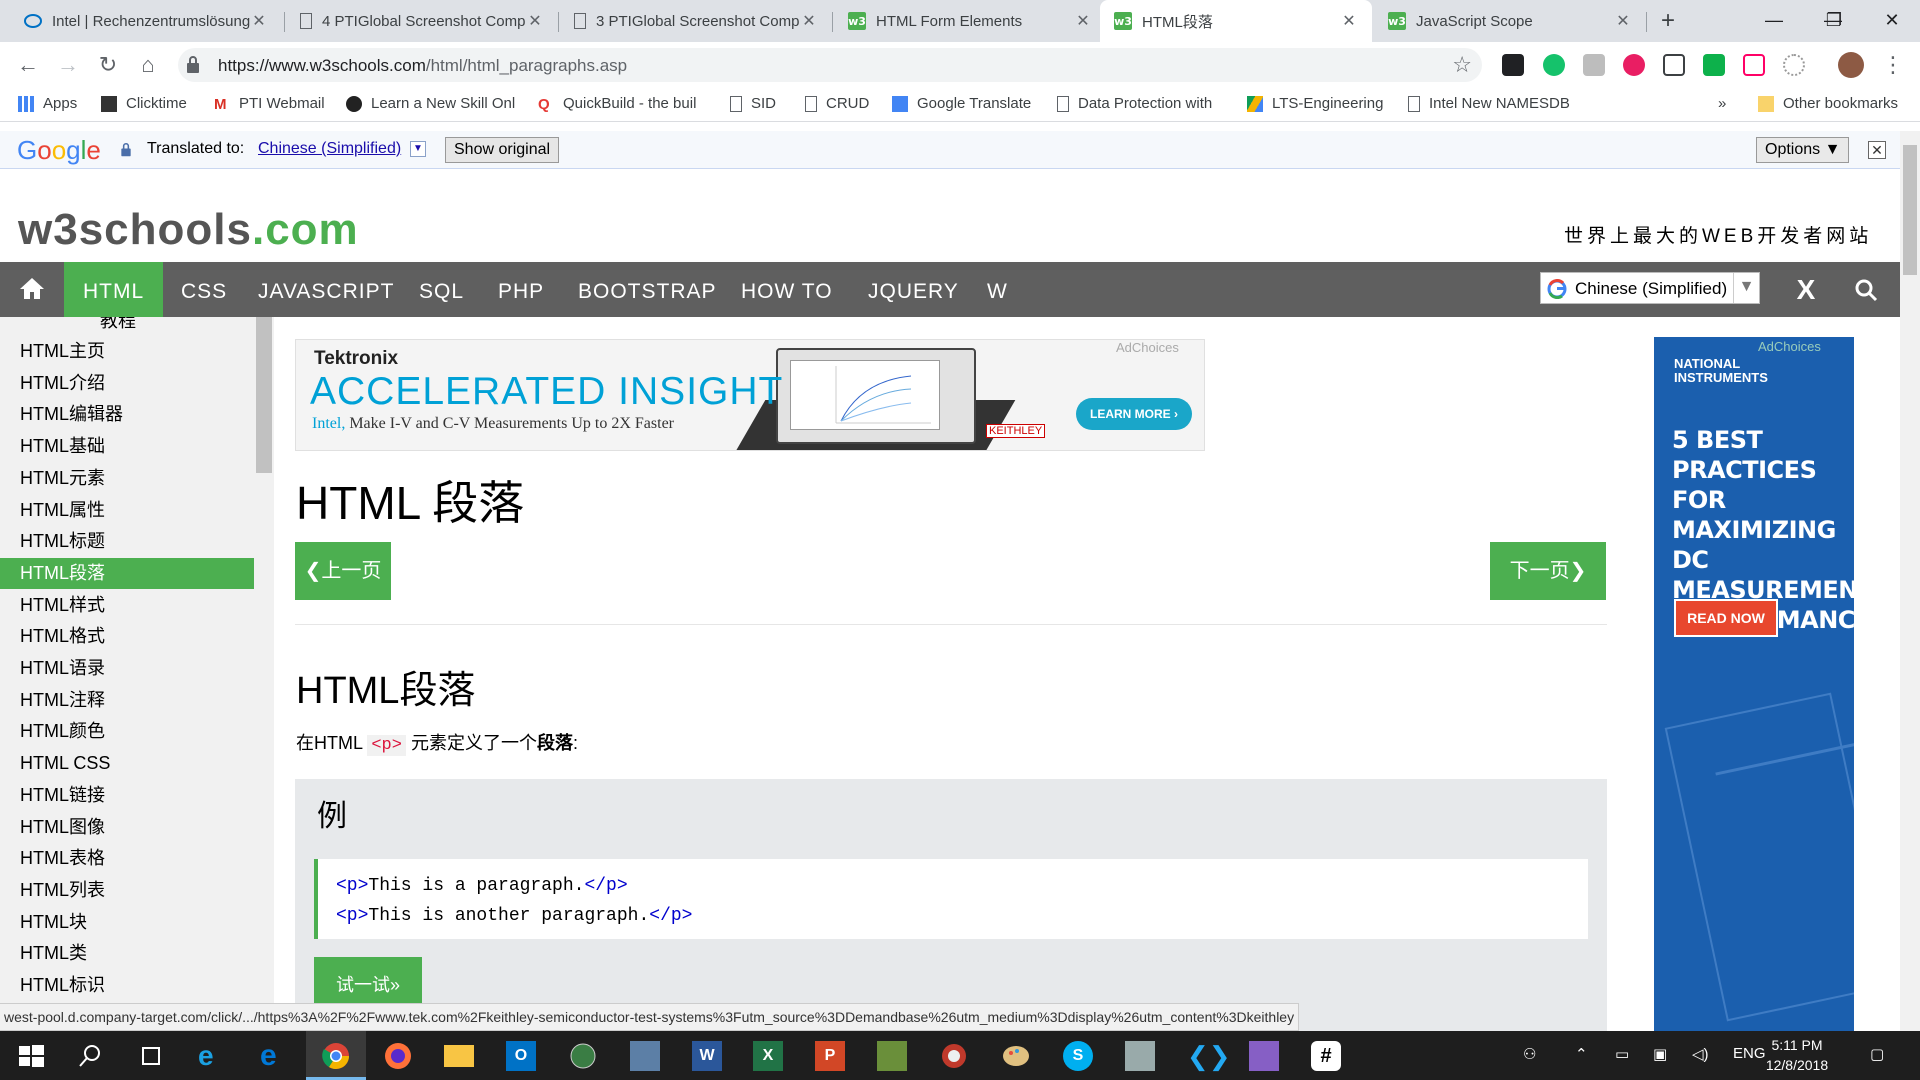  I want to click on nav-more: W, so click(988, 289).